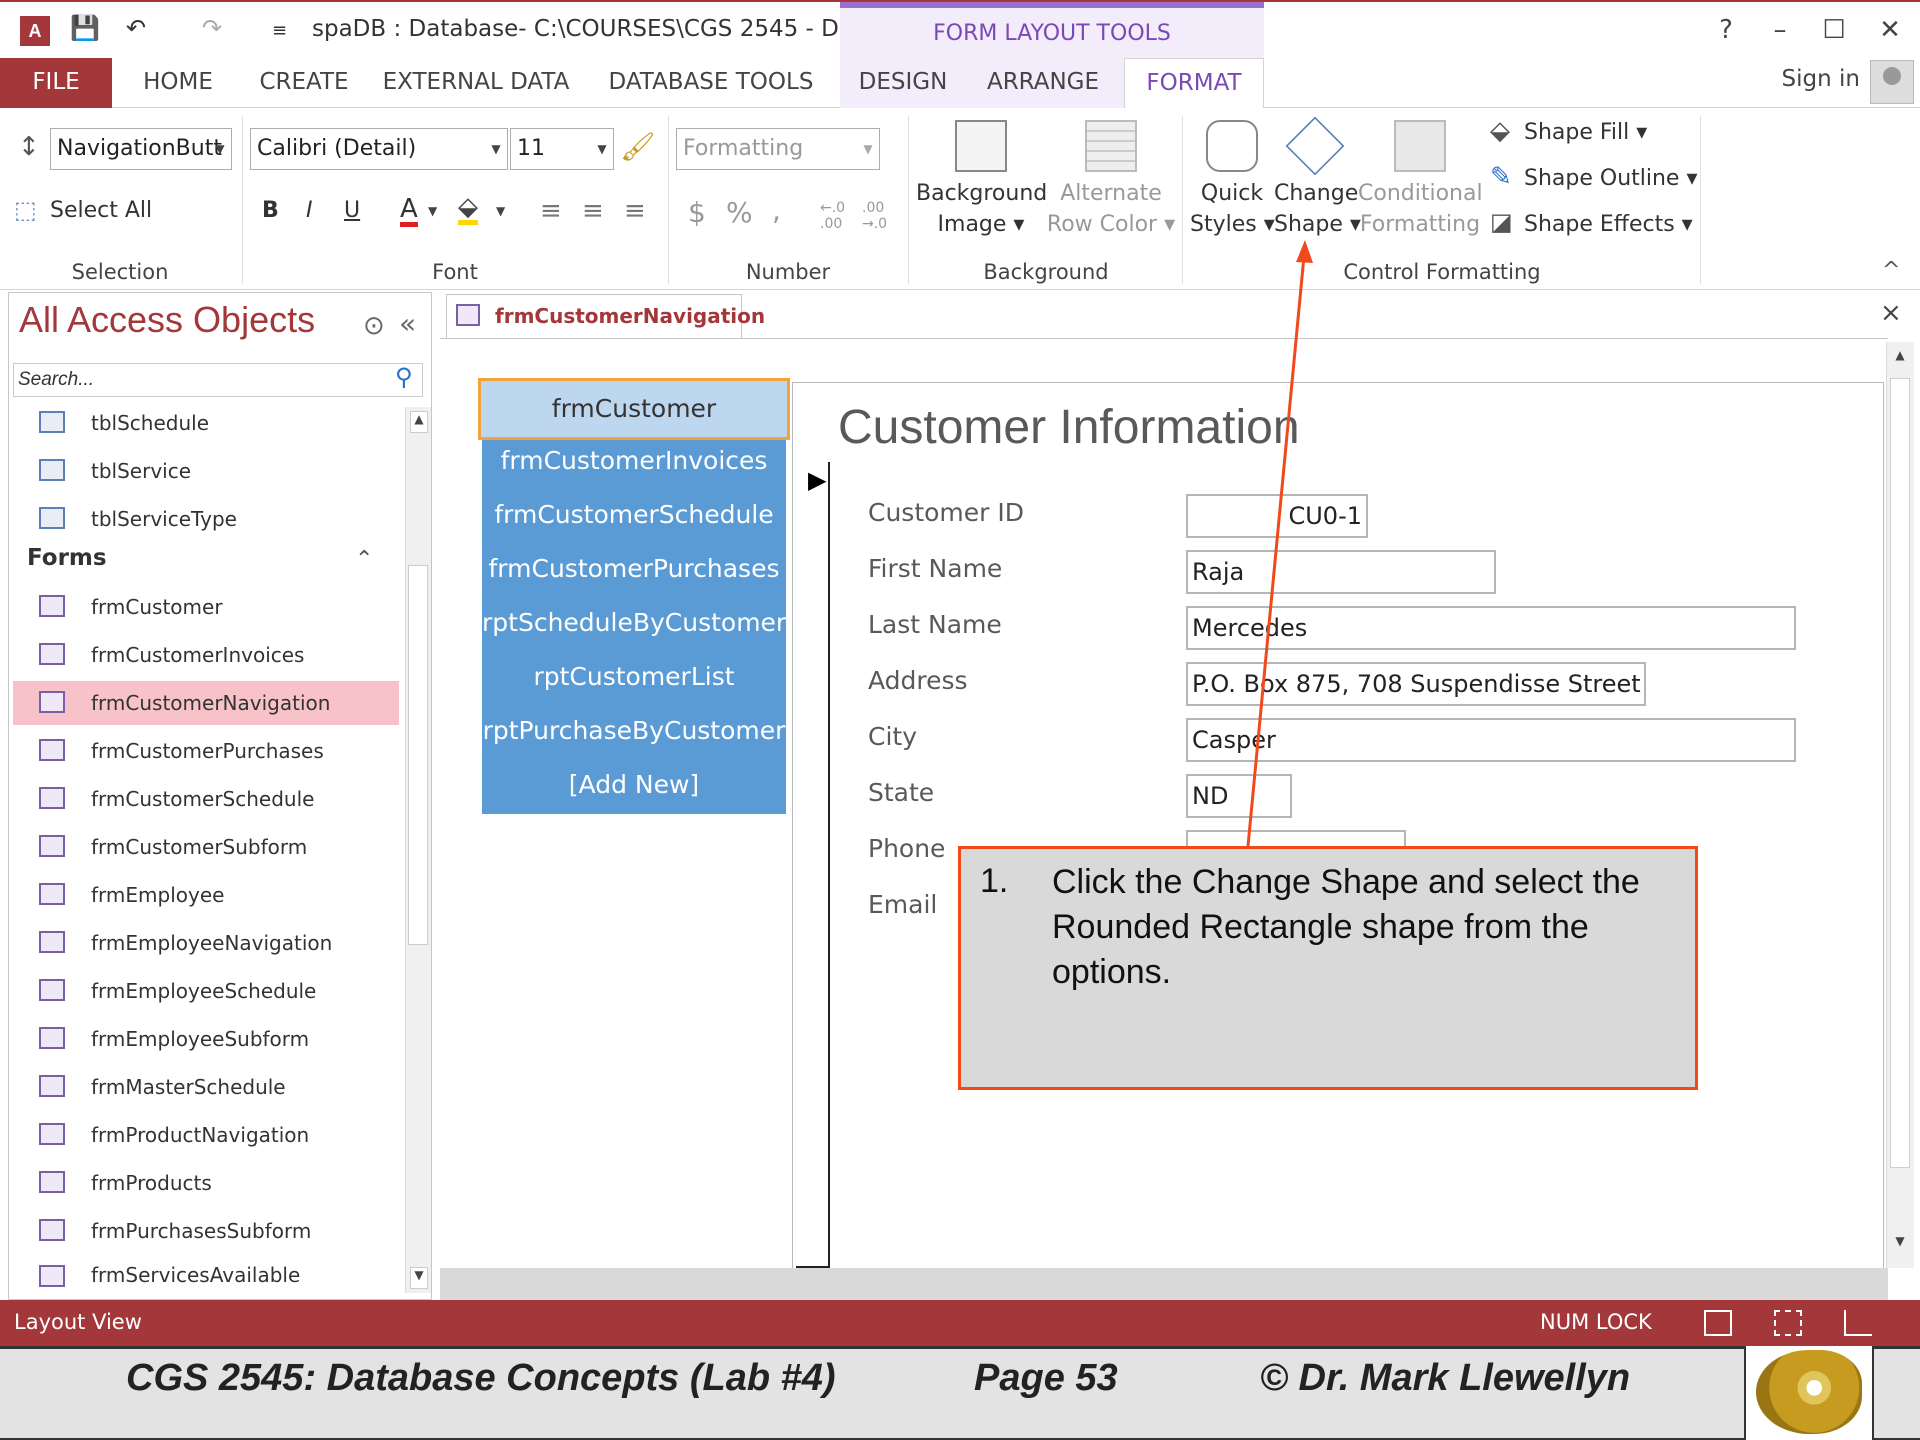 This screenshot has height=1440, width=1920. I want to click on layout-view-icon, so click(1788, 1323).